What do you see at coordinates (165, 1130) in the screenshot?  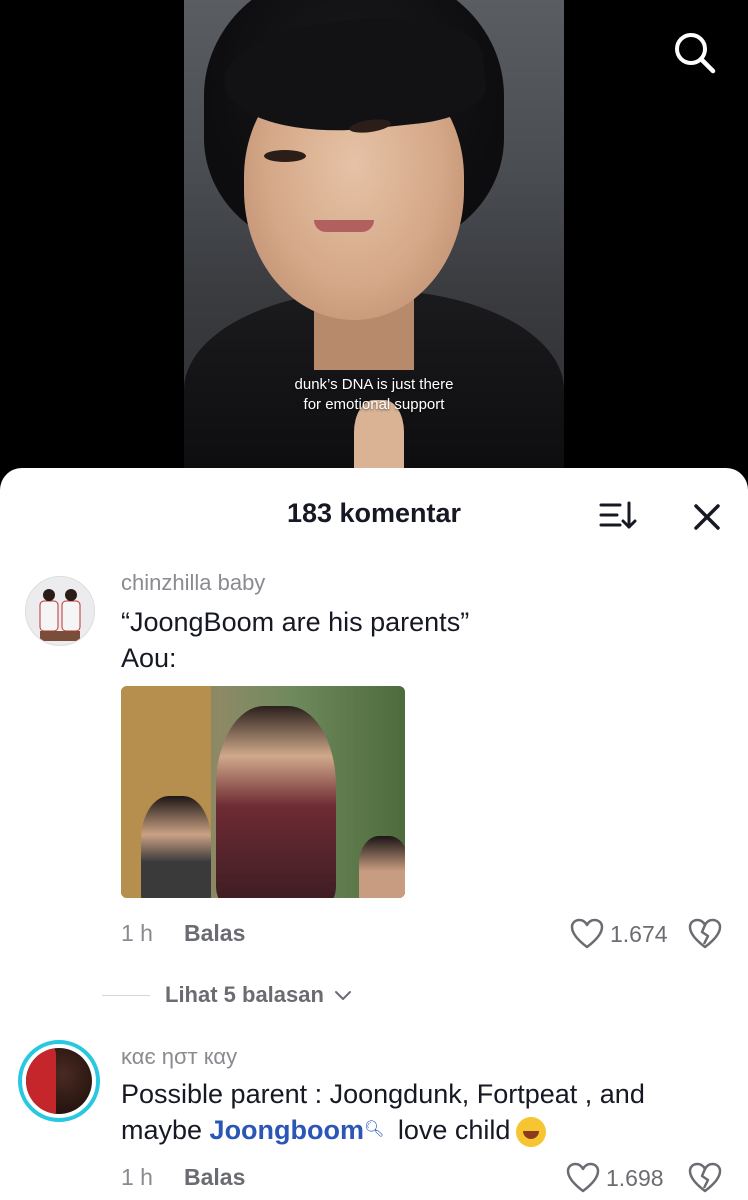 I see `comment-2-text-prefix: maybe` at bounding box center [165, 1130].